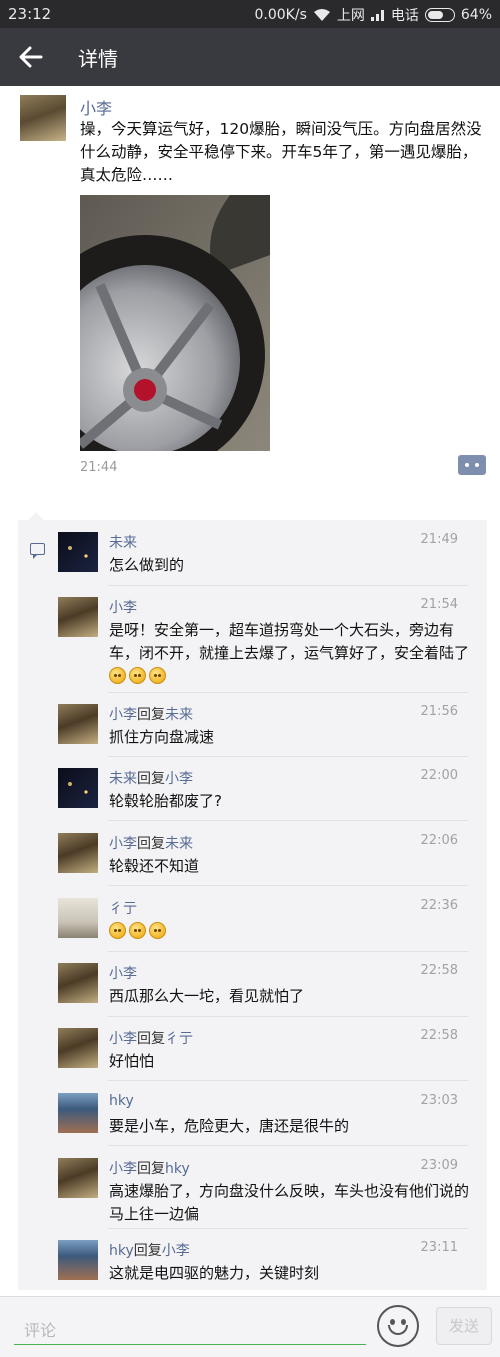  Describe the element at coordinates (37, 551) in the screenshot. I see `comment-icon` at that location.